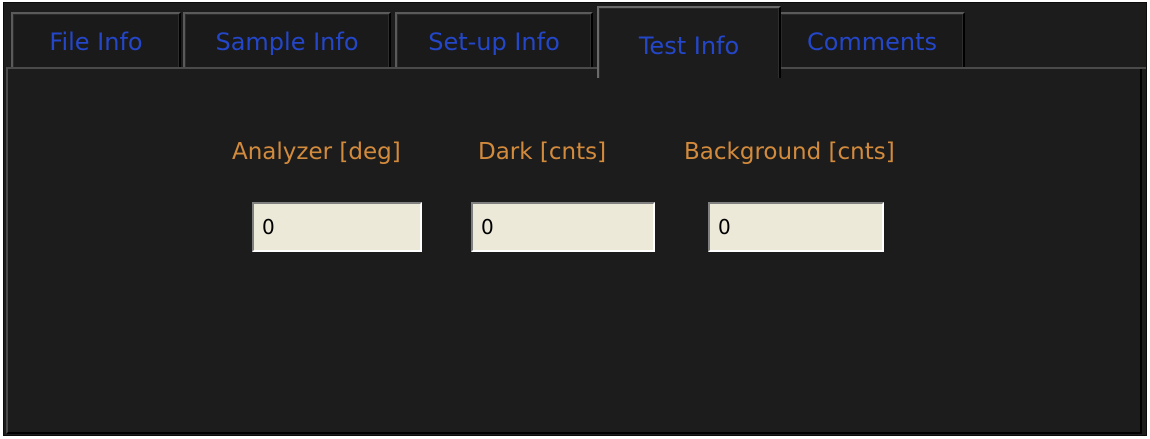 This screenshot has height=439, width=1150. I want to click on tab-divider, so click(576, 68).